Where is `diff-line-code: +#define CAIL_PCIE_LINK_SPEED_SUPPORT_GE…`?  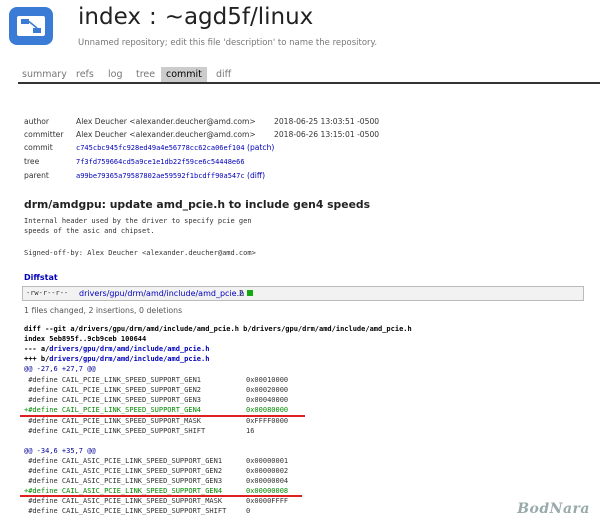 diff-line-code: +#define CAIL_PCIE_LINK_SPEED_SUPPORT_GE… is located at coordinates (113, 410).